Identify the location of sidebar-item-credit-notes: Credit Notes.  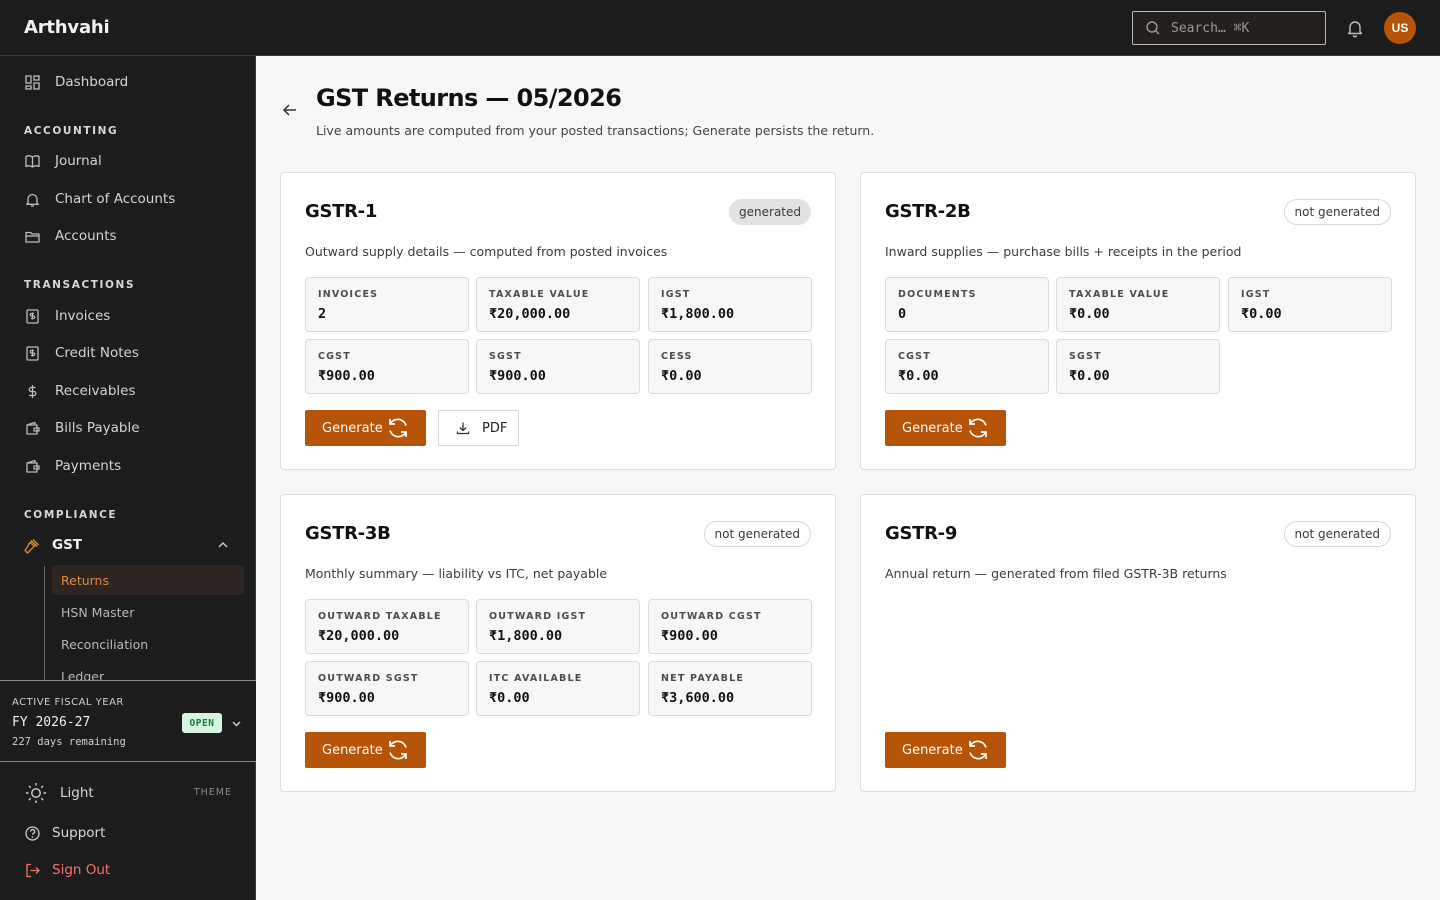
(81, 353).